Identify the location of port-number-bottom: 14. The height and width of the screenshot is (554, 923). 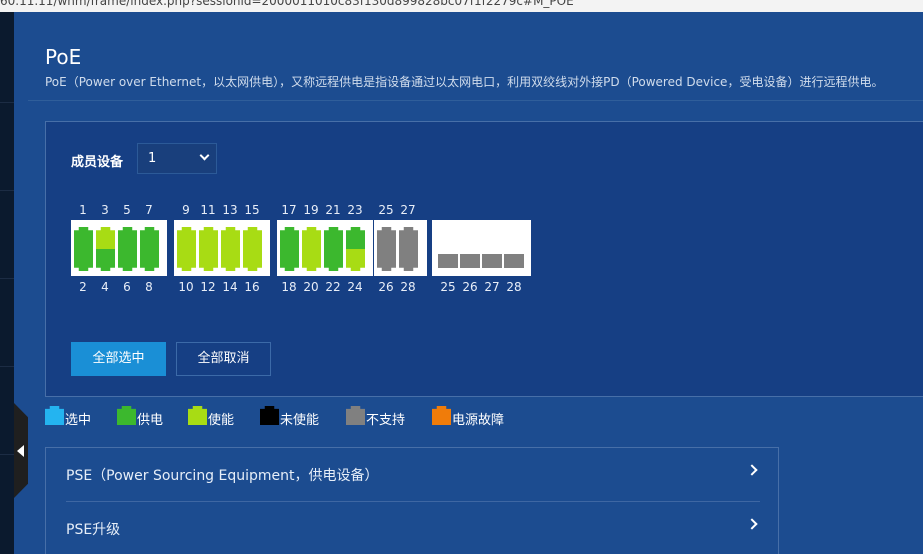
(230, 287).